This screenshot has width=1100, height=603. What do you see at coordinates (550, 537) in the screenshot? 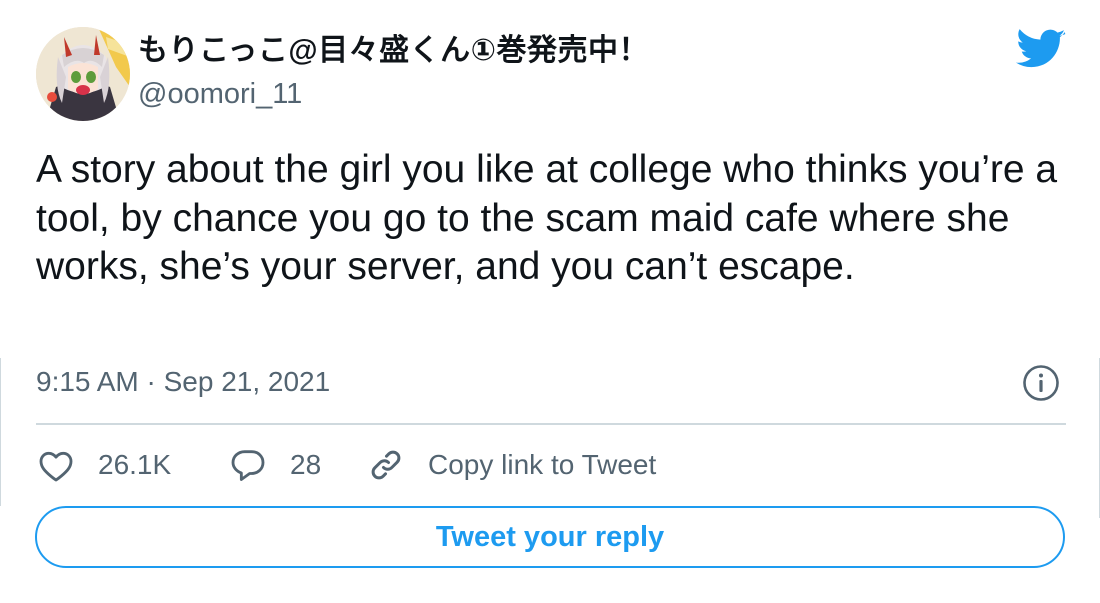
I see `tweet-your-reply-button: Tweet your reply` at bounding box center [550, 537].